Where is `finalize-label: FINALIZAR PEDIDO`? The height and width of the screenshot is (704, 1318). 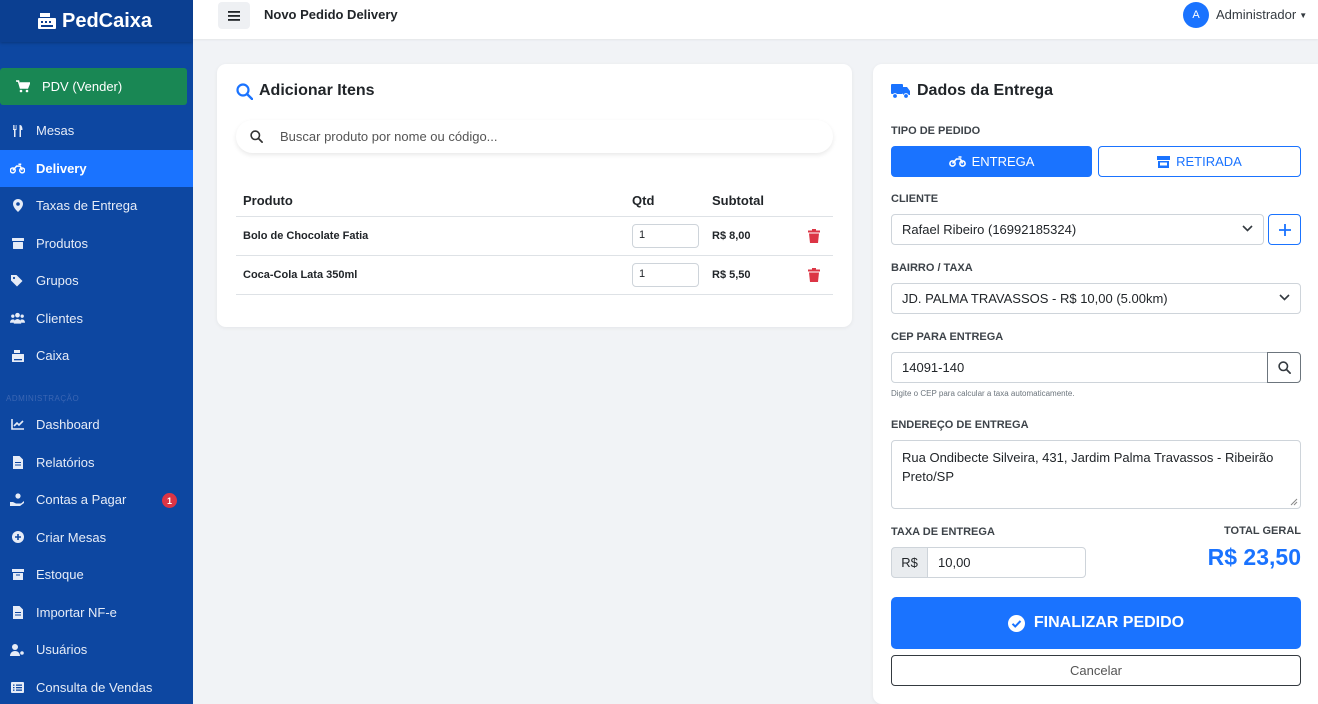
finalize-label: FINALIZAR PEDIDO is located at coordinates (1109, 622).